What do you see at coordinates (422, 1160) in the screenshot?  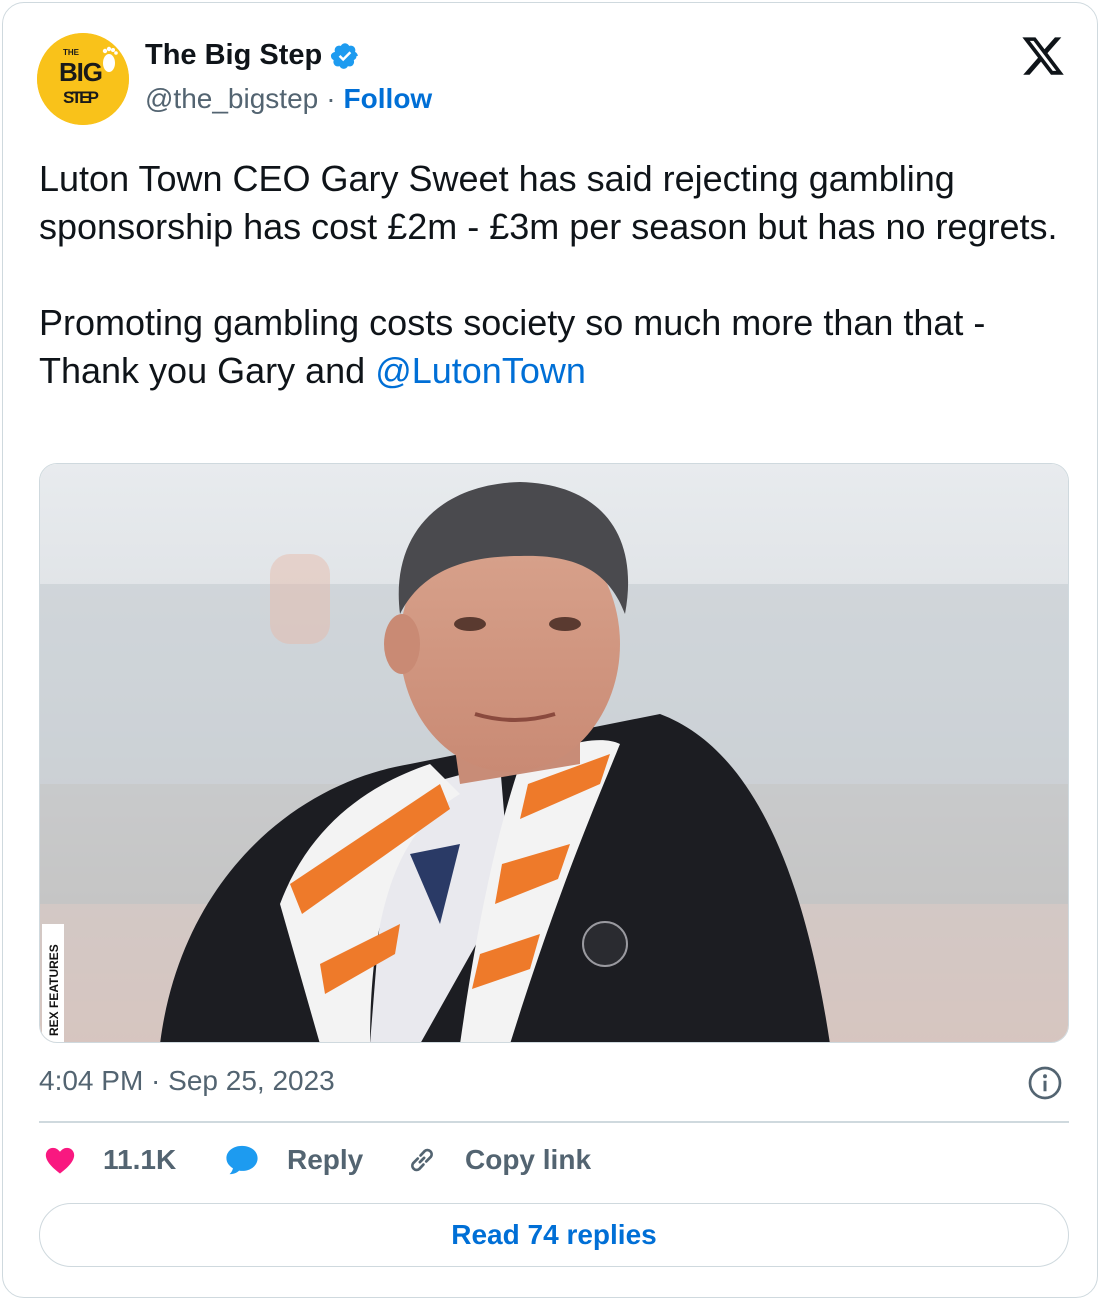 I see `link-icon` at bounding box center [422, 1160].